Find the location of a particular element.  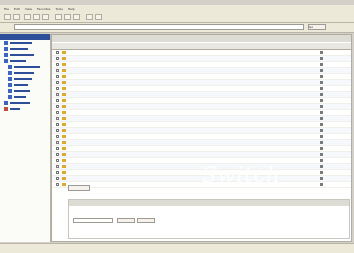

go-button: Go is located at coordinates (317, 27).